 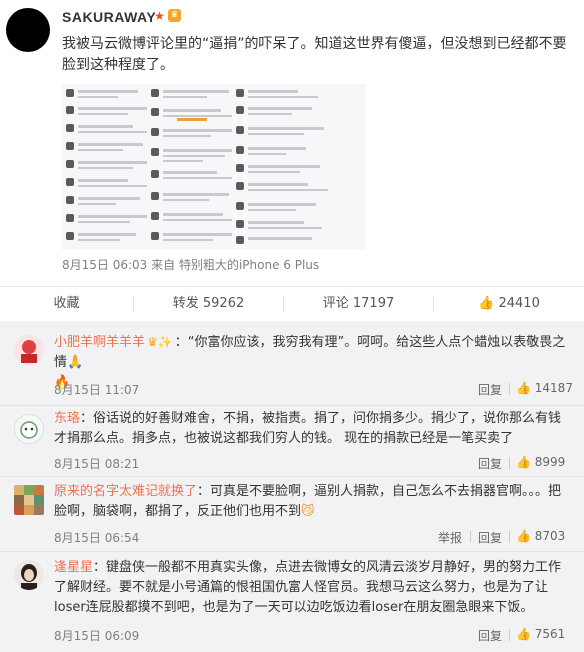 What do you see at coordinates (519, 303) in the screenshot?
I see `like-count: 24410` at bounding box center [519, 303].